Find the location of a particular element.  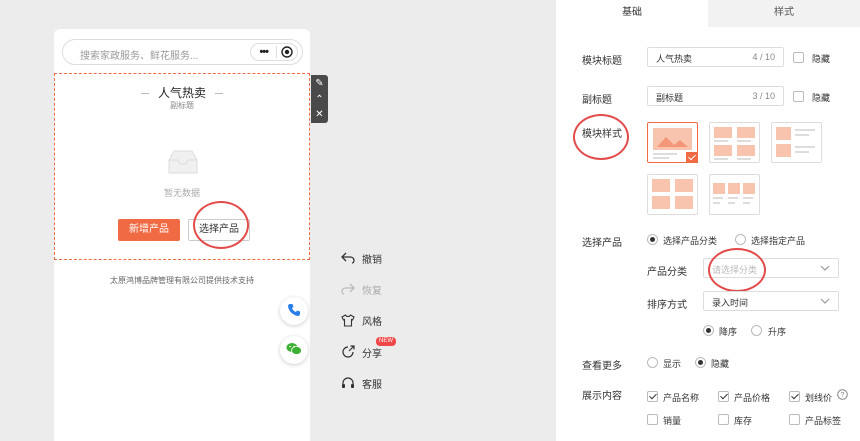

undo-icon is located at coordinates (348, 258).